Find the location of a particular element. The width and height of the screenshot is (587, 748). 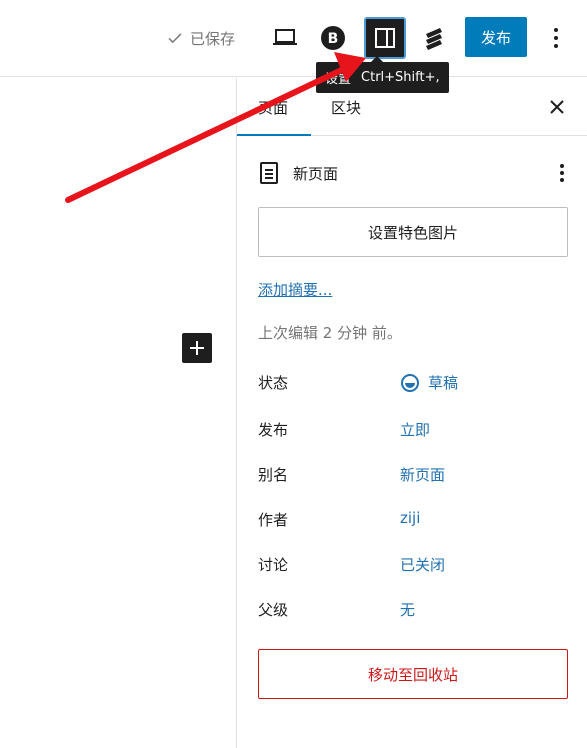

close-icon is located at coordinates (557, 107).